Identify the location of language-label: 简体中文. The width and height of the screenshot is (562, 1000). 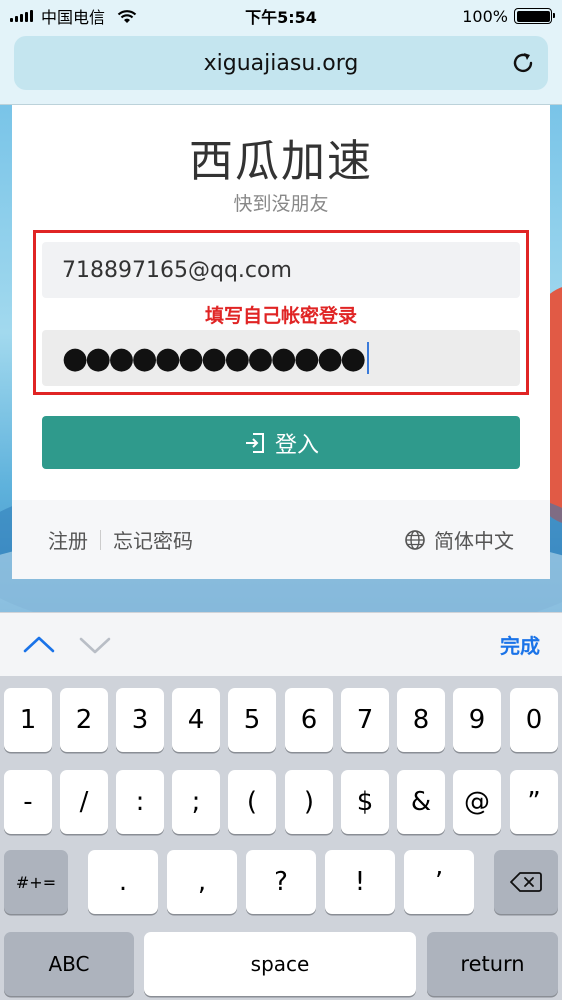
(474, 539).